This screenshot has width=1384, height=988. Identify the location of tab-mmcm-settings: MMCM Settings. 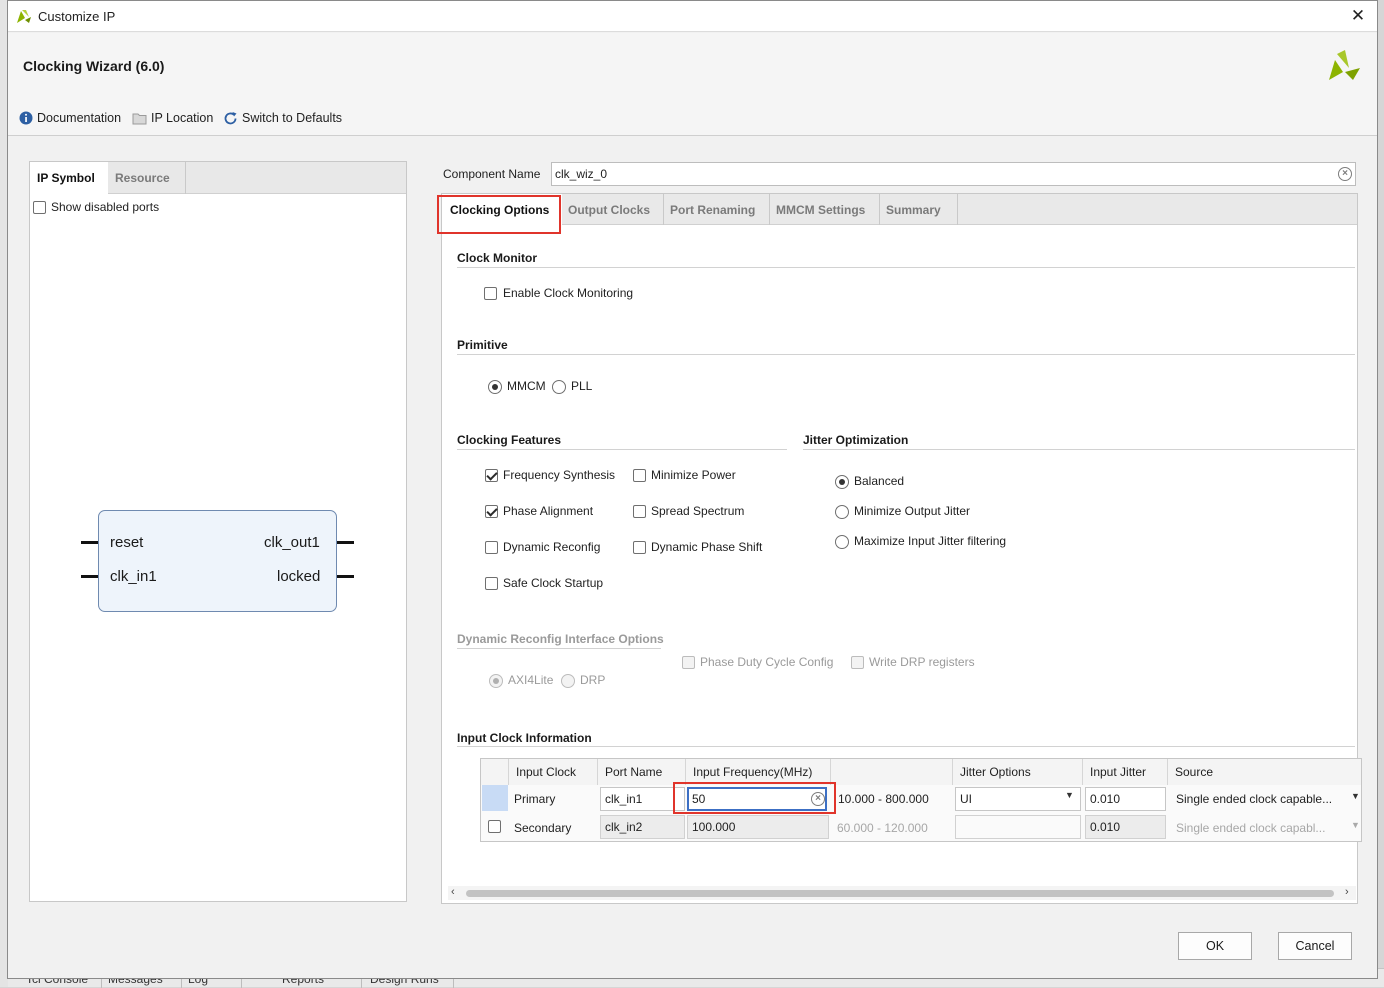
(825, 209).